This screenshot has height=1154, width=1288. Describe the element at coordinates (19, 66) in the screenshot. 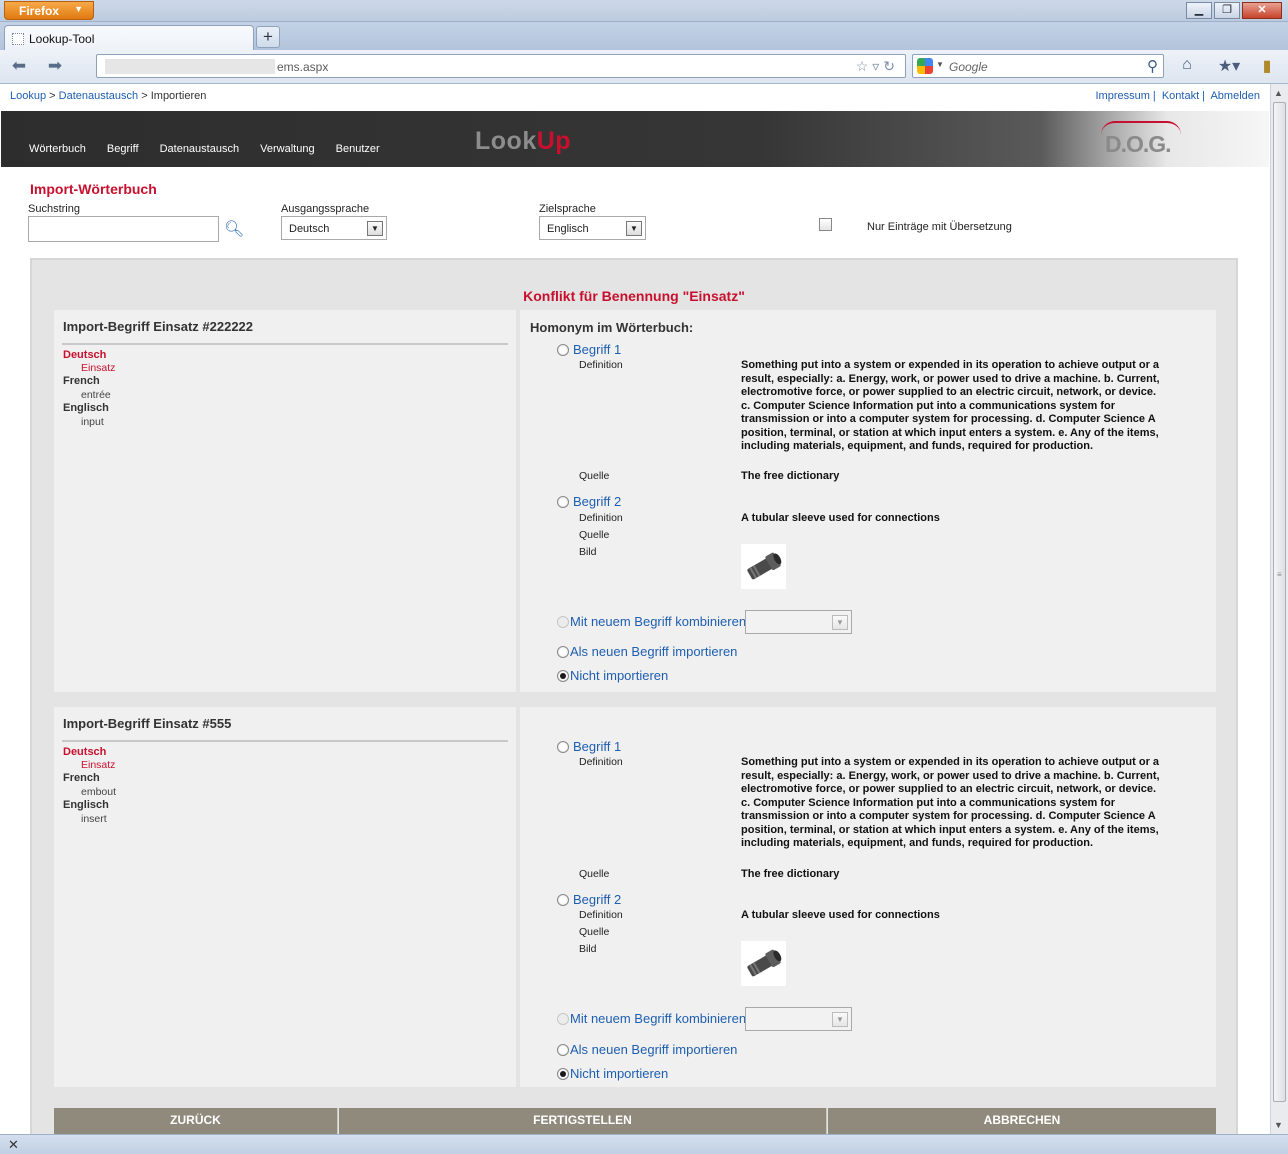

I see `back-arrow-icon: ⬅` at that location.